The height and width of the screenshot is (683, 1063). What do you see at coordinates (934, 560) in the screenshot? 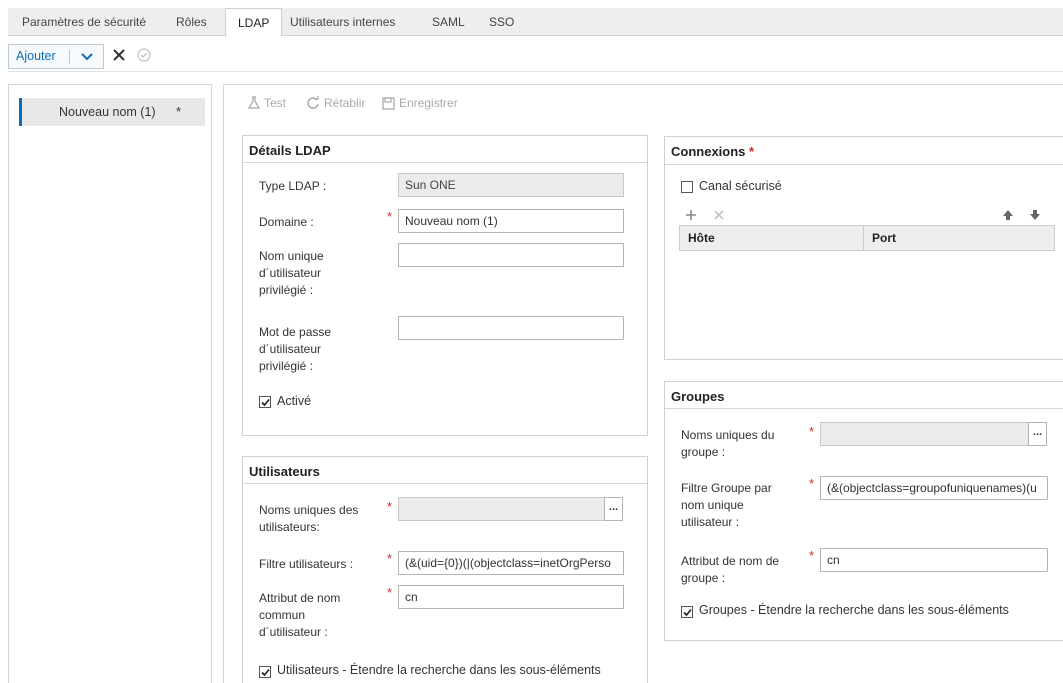
I see `groups-name-input: cn` at bounding box center [934, 560].